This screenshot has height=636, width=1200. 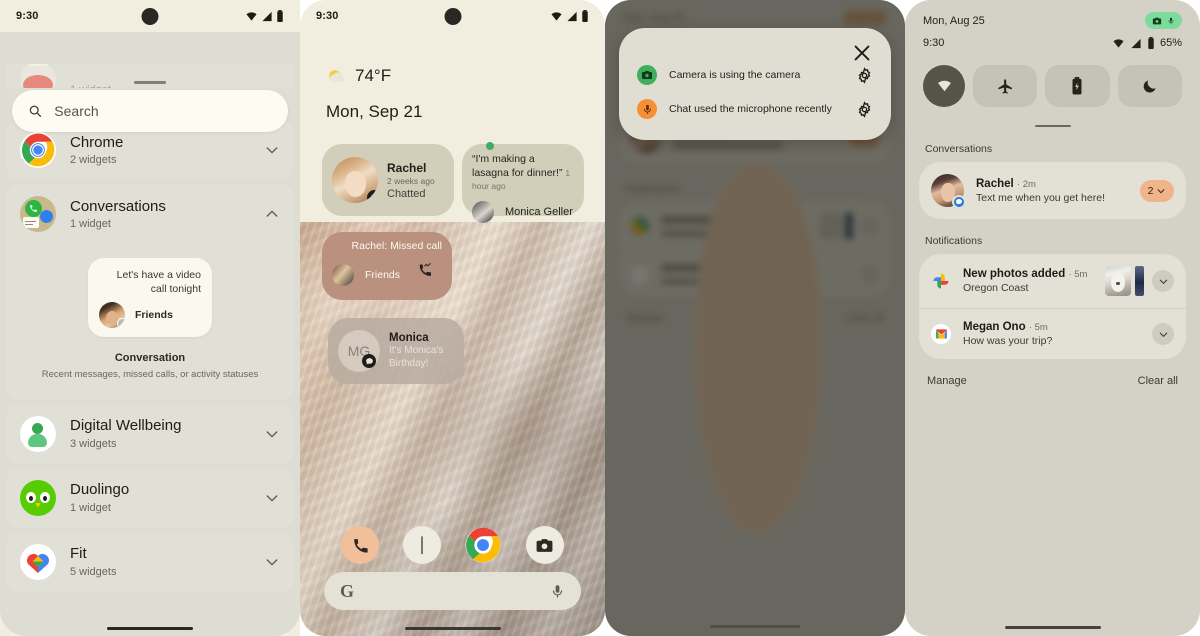 What do you see at coordinates (264, 16) in the screenshot?
I see `status-icons` at bounding box center [264, 16].